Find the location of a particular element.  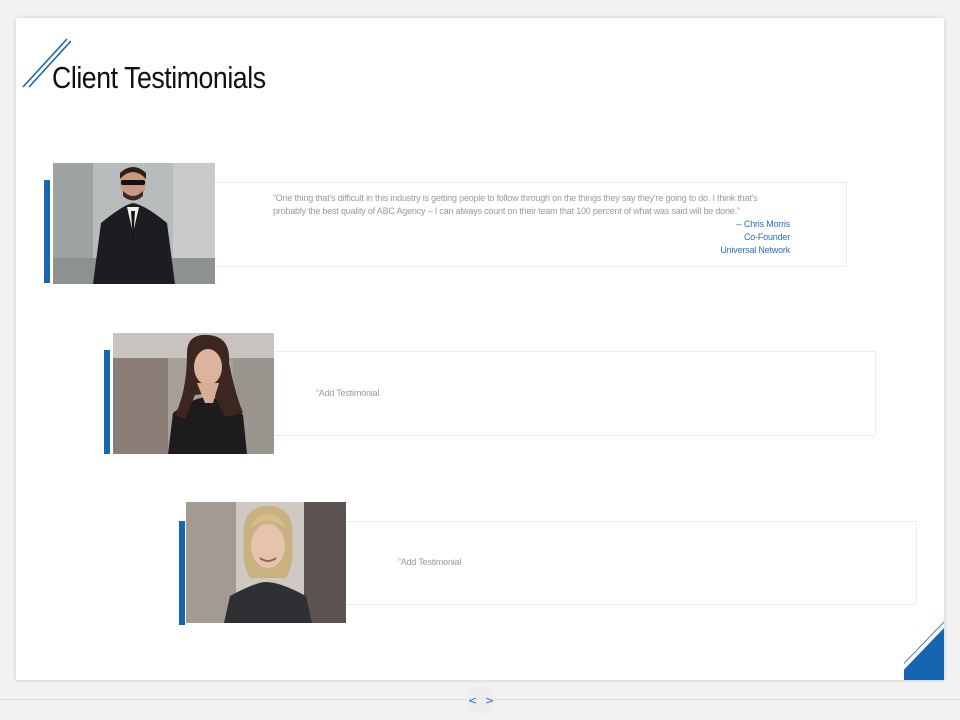

testimonial-author-company: Universal Network is located at coordinates (755, 250).